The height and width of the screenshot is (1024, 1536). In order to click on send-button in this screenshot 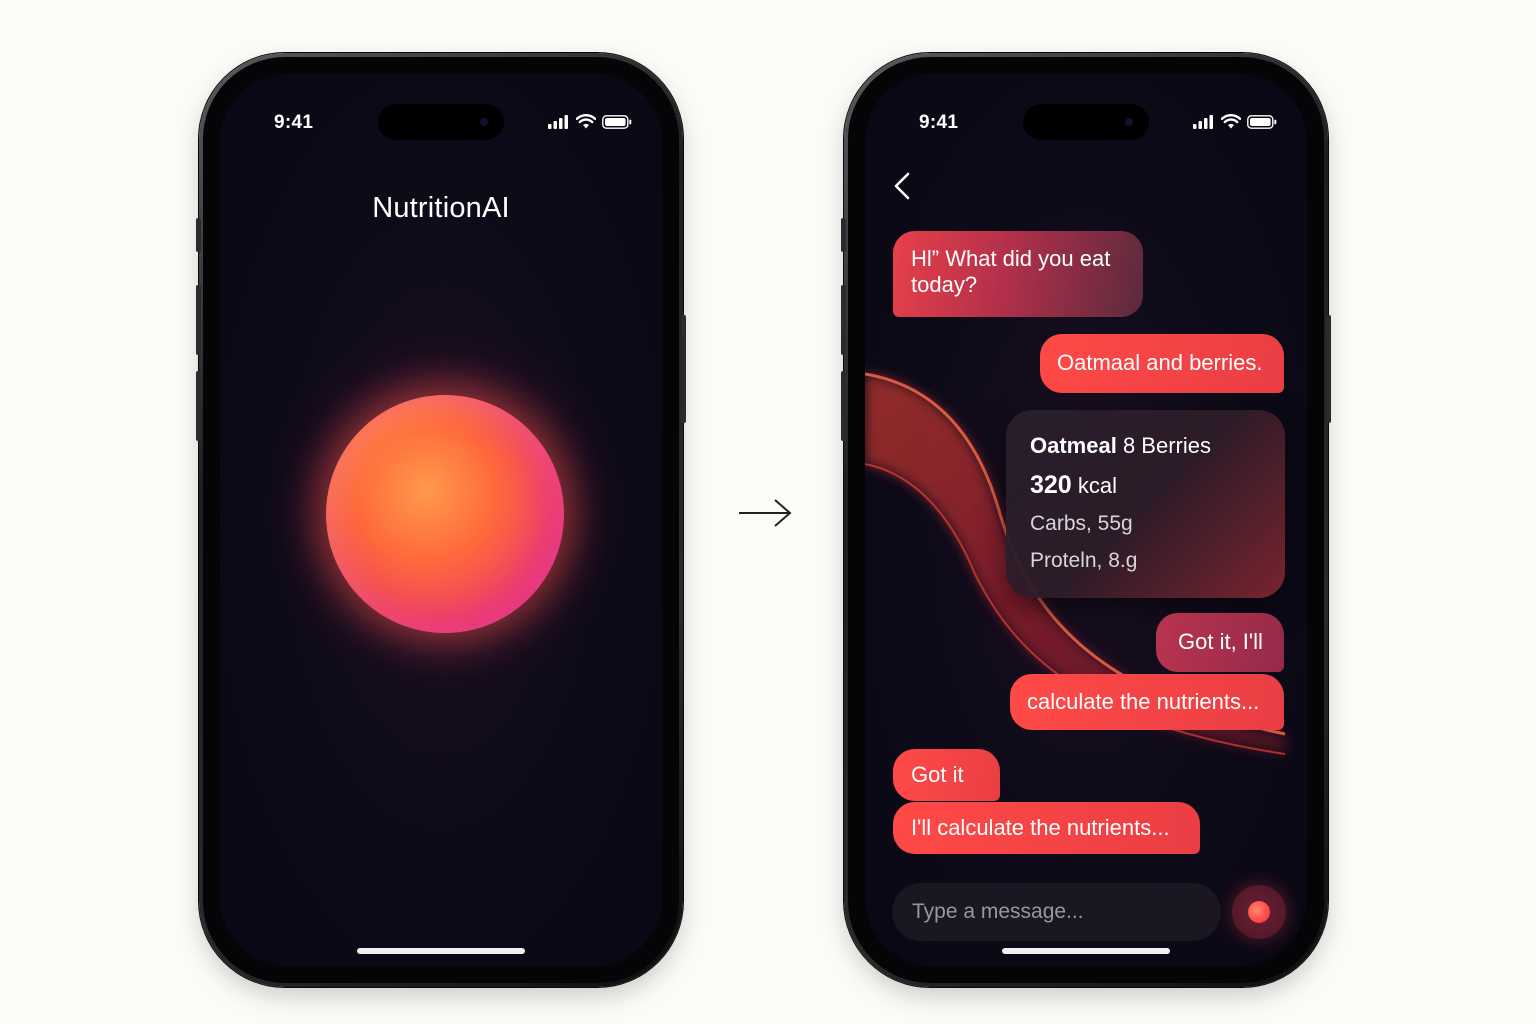, I will do `click(1259, 912)`.